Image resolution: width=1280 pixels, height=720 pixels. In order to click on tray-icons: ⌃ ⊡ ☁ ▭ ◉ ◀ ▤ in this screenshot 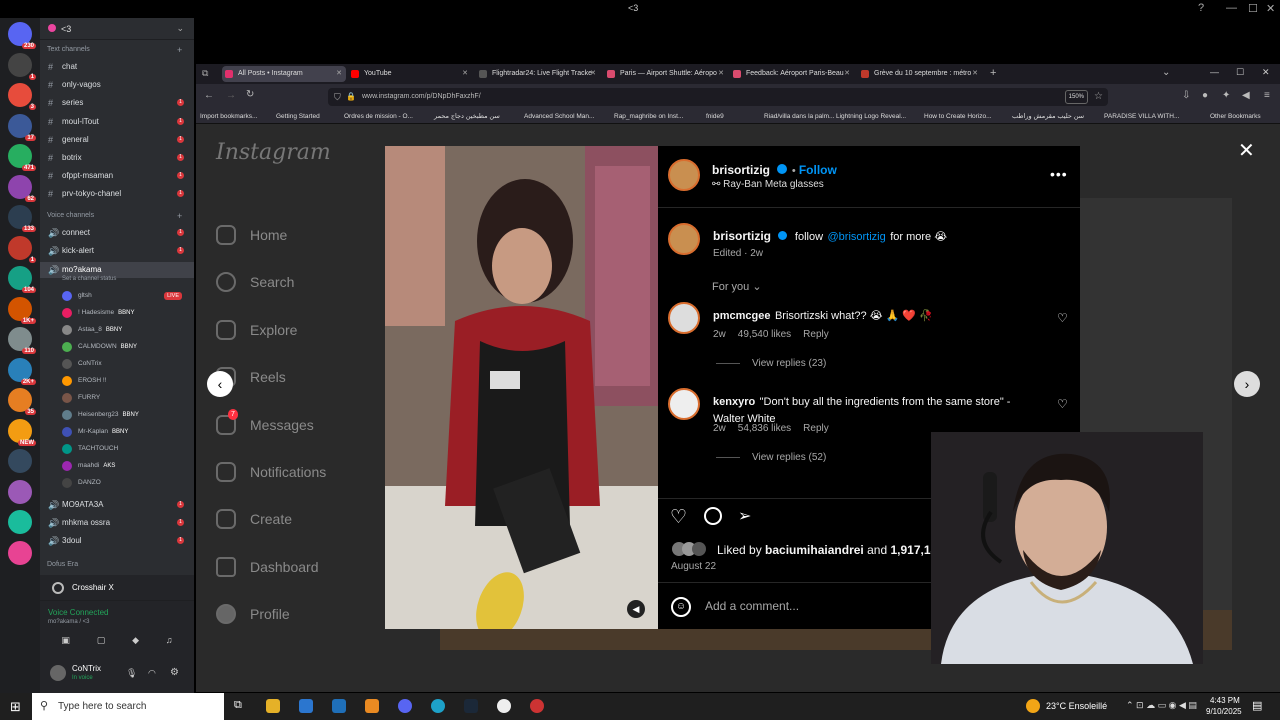, I will do `click(1161, 705)`.